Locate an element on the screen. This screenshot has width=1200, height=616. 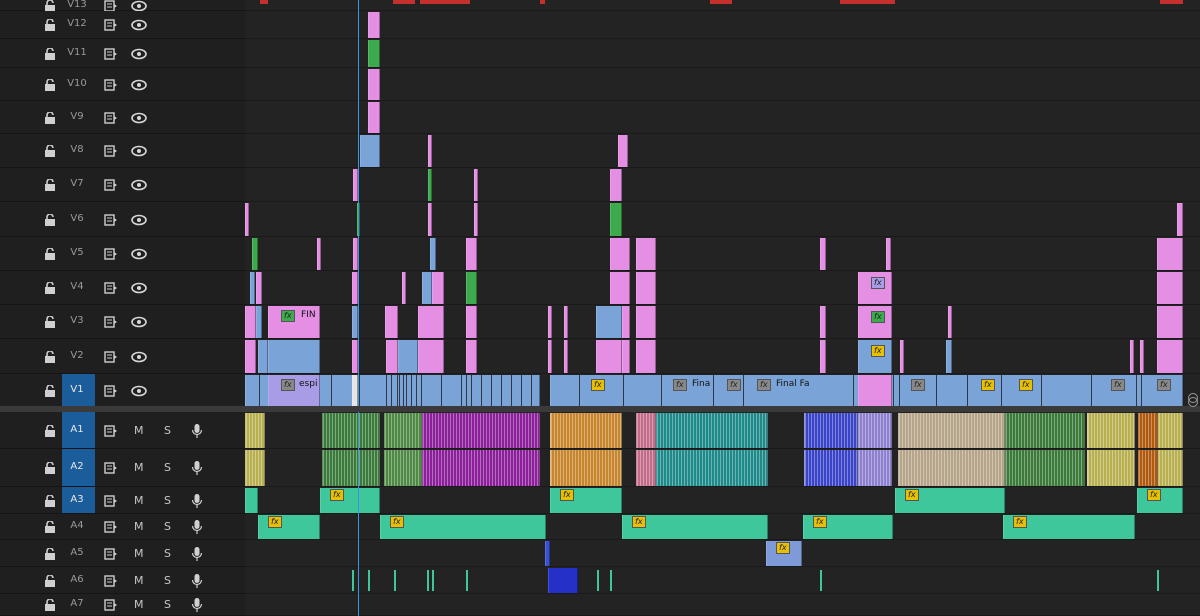
track-header-v2: V2 is located at coordinates (122, 356).